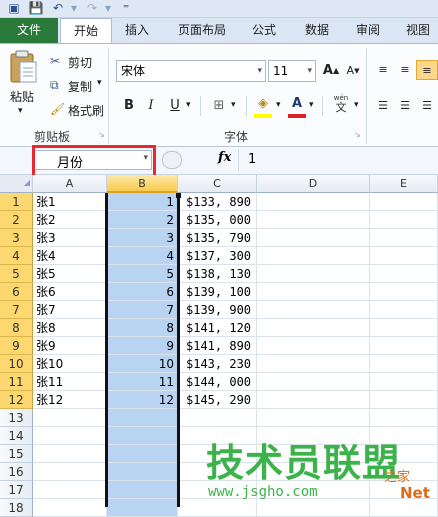 This screenshot has width=438, height=517. What do you see at coordinates (16, 382) in the screenshot?
I see `row-header: 11` at bounding box center [16, 382].